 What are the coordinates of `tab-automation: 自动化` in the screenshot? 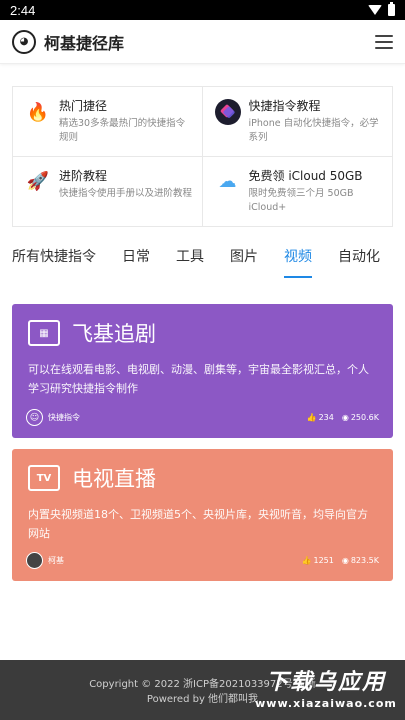 It's located at (359, 262).